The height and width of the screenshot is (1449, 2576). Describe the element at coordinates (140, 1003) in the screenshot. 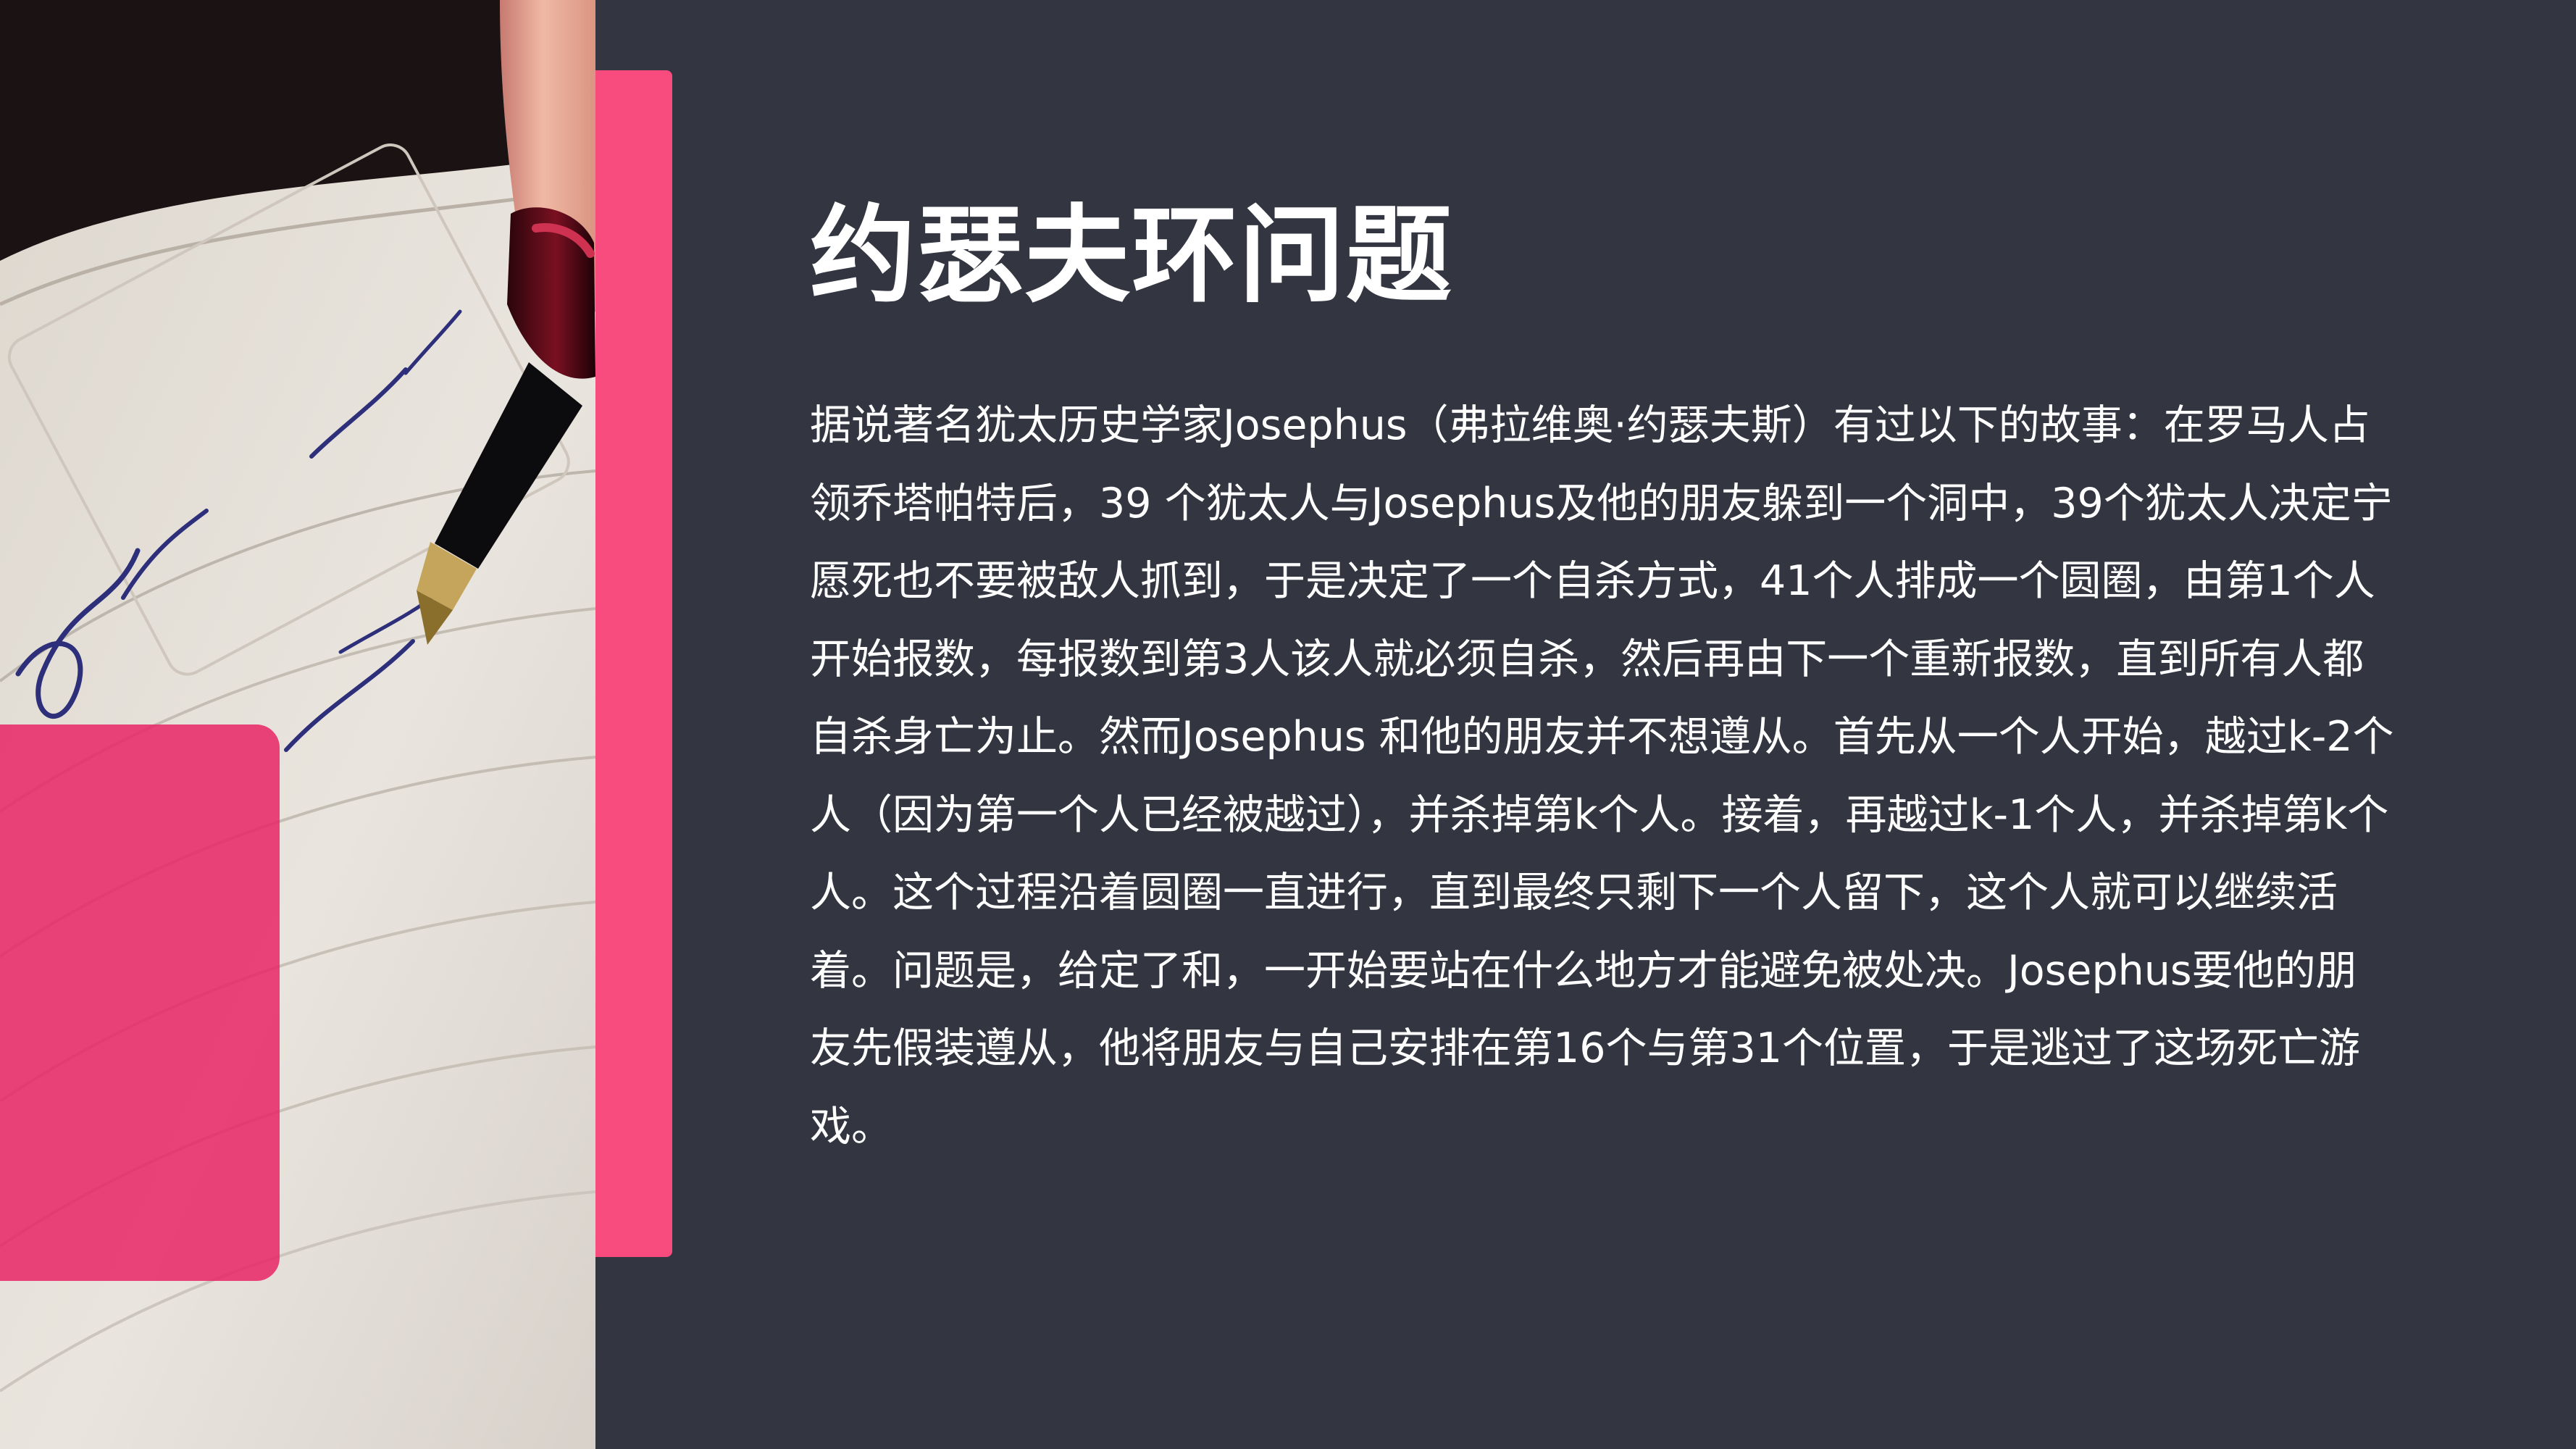

I see `pink-overlay-panel` at that location.